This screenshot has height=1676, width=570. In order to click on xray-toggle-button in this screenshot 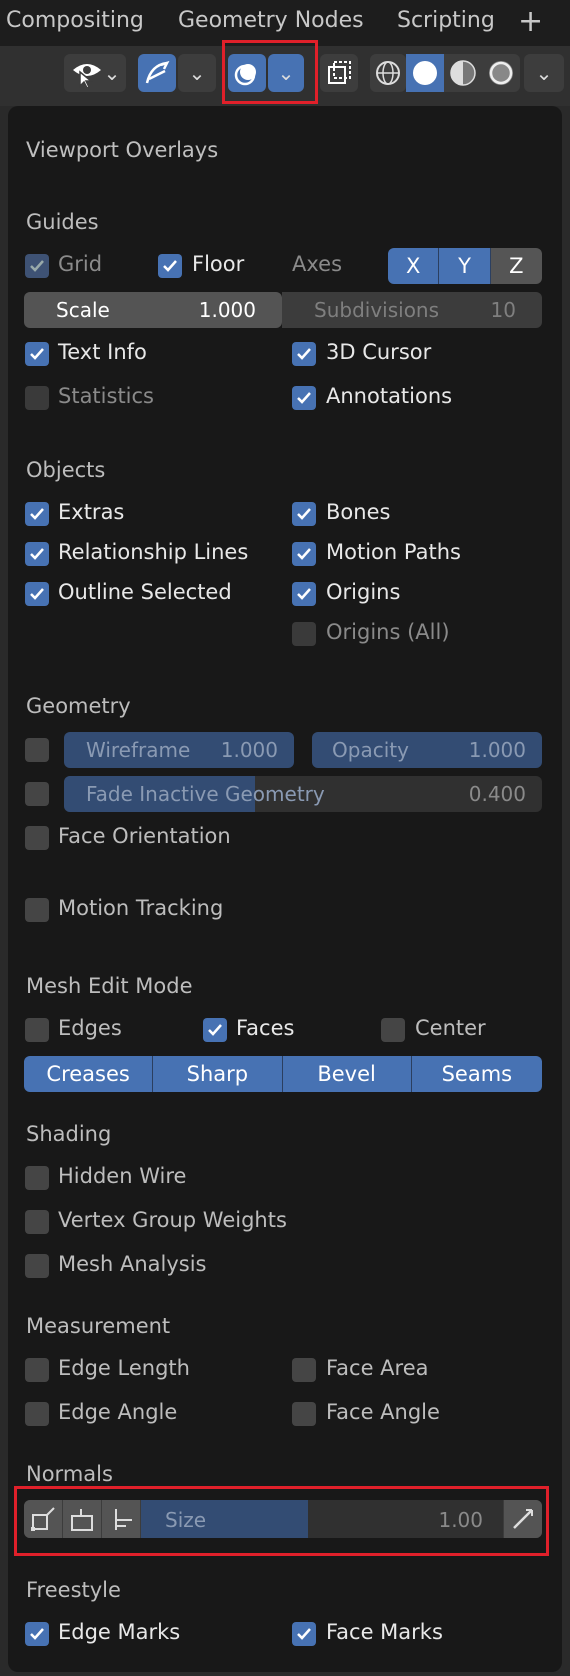, I will do `click(339, 73)`.